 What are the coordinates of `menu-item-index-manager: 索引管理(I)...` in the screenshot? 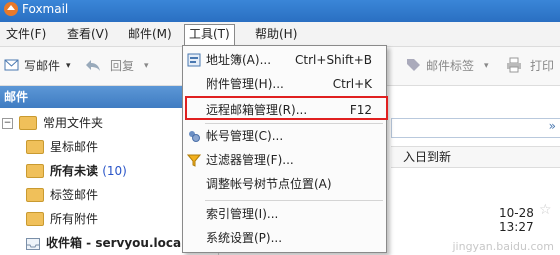 It's located at (284, 214).